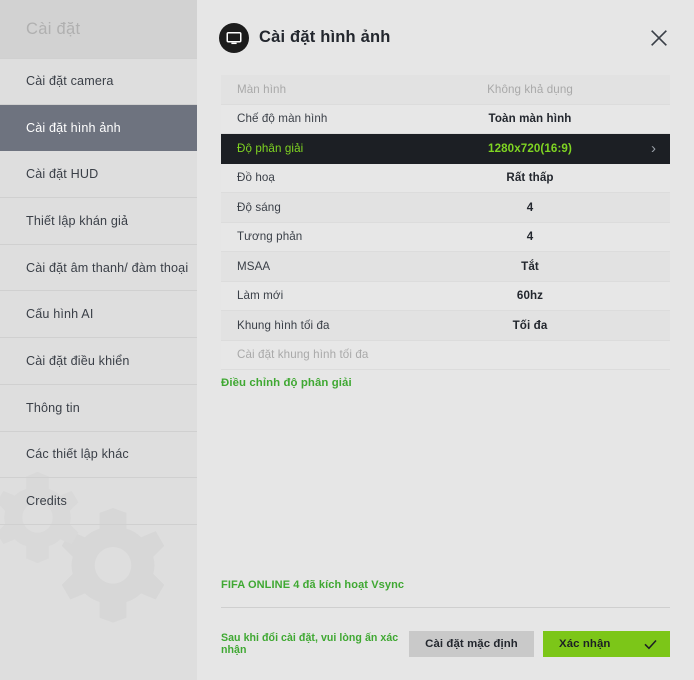 The image size is (694, 680). What do you see at coordinates (471, 644) in the screenshot?
I see `default-settings-button: Cài đặt mặc định` at bounding box center [471, 644].